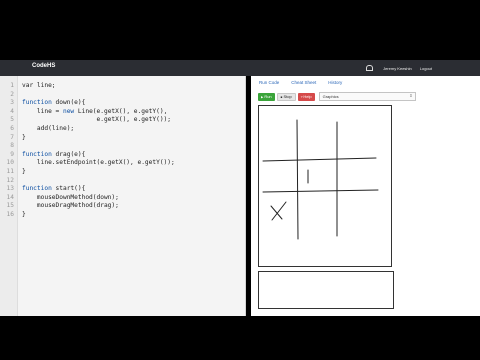 This screenshot has height=360, width=480. What do you see at coordinates (122, 215) in the screenshot?
I see `code-line: 16}` at bounding box center [122, 215].